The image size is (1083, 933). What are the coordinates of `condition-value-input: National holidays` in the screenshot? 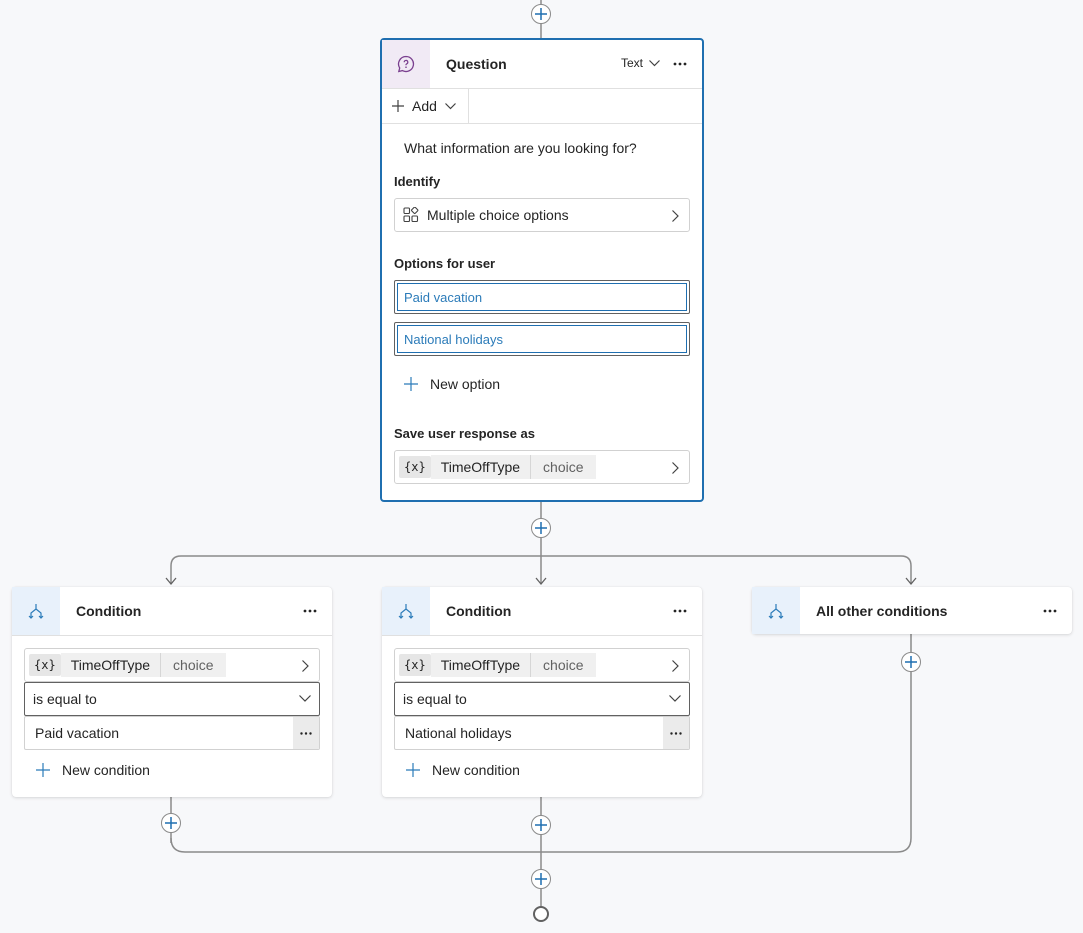 It's located at (542, 733).